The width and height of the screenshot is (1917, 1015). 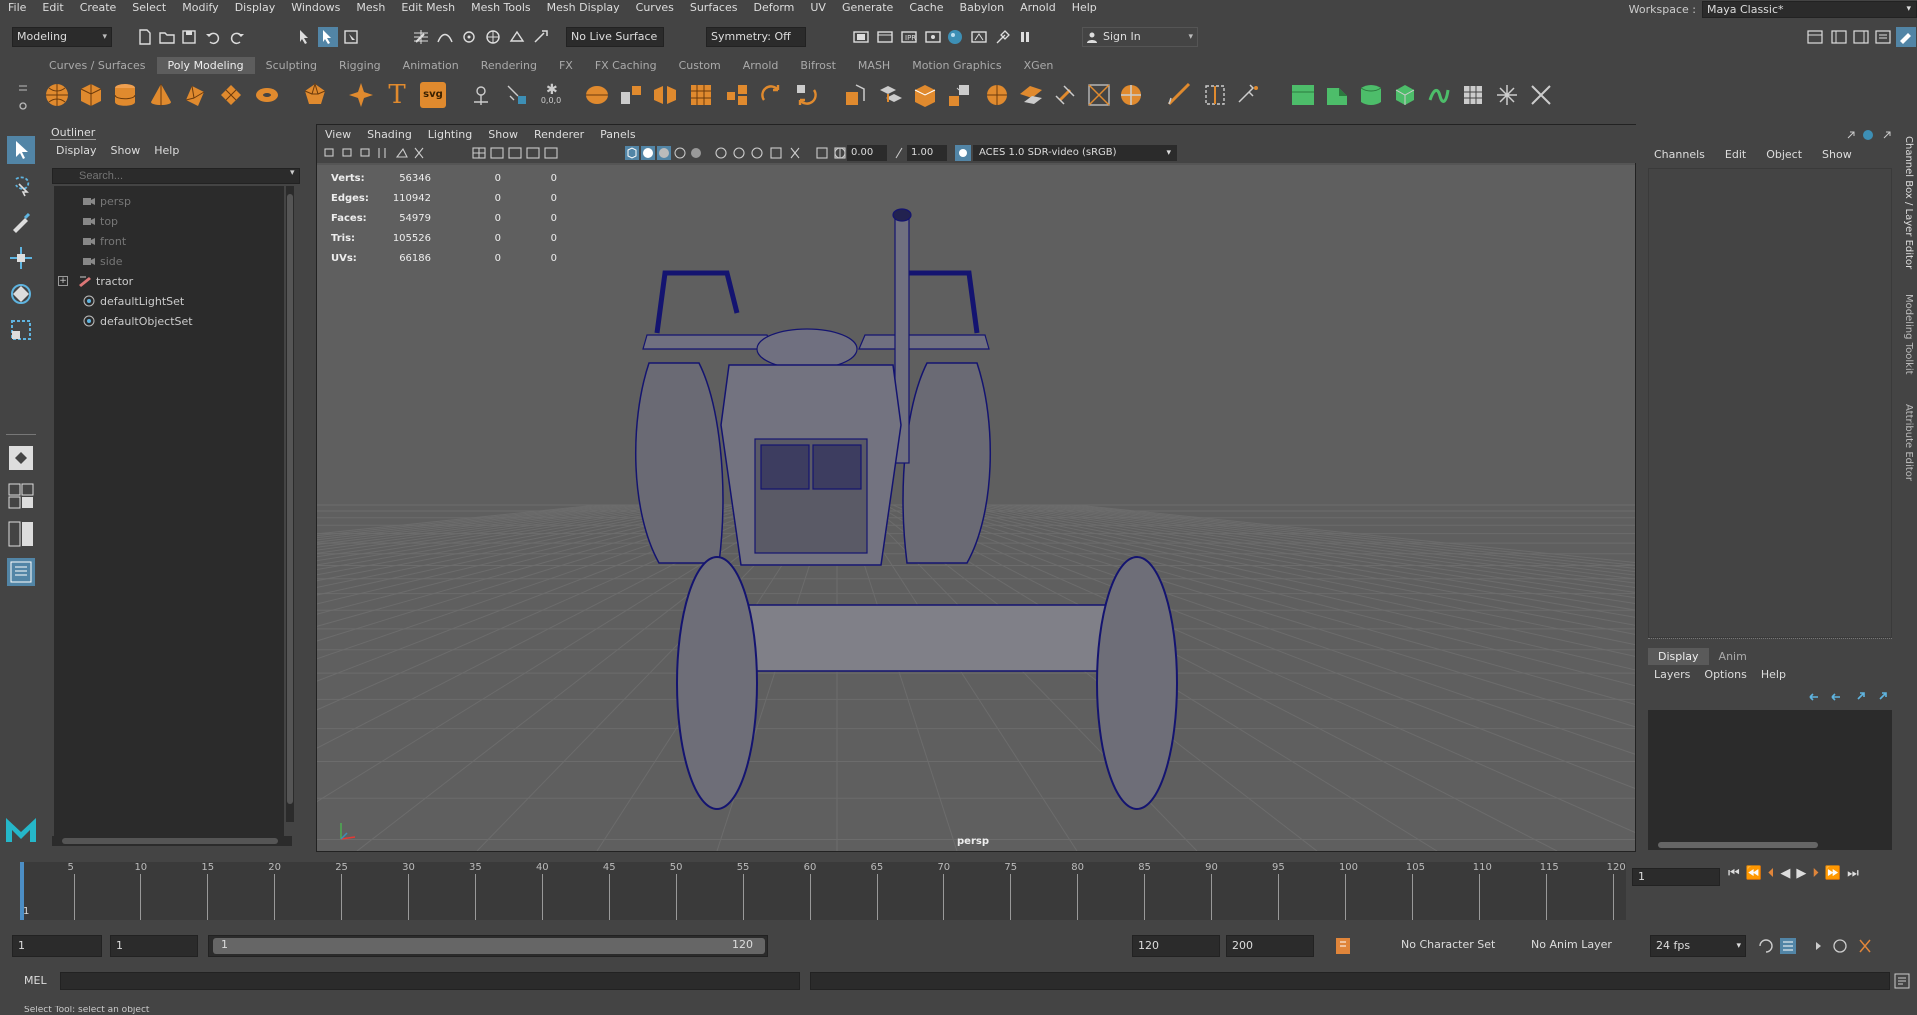 What do you see at coordinates (1473, 95) in the screenshot?
I see `unfold-icon` at bounding box center [1473, 95].